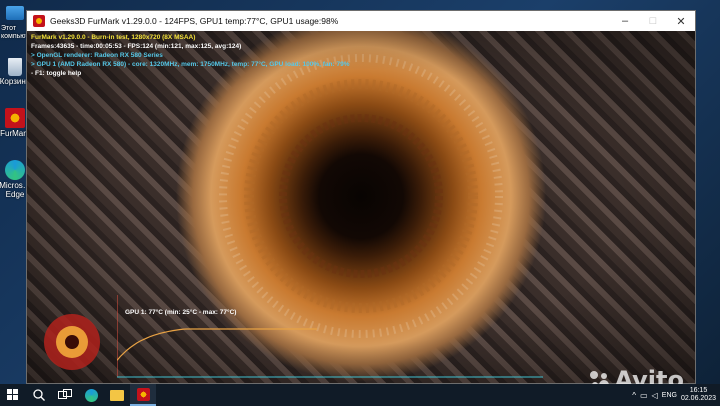 The image size is (720, 406). Describe the element at coordinates (634, 395) in the screenshot. I see `chevron-up-icon: ^` at that location.